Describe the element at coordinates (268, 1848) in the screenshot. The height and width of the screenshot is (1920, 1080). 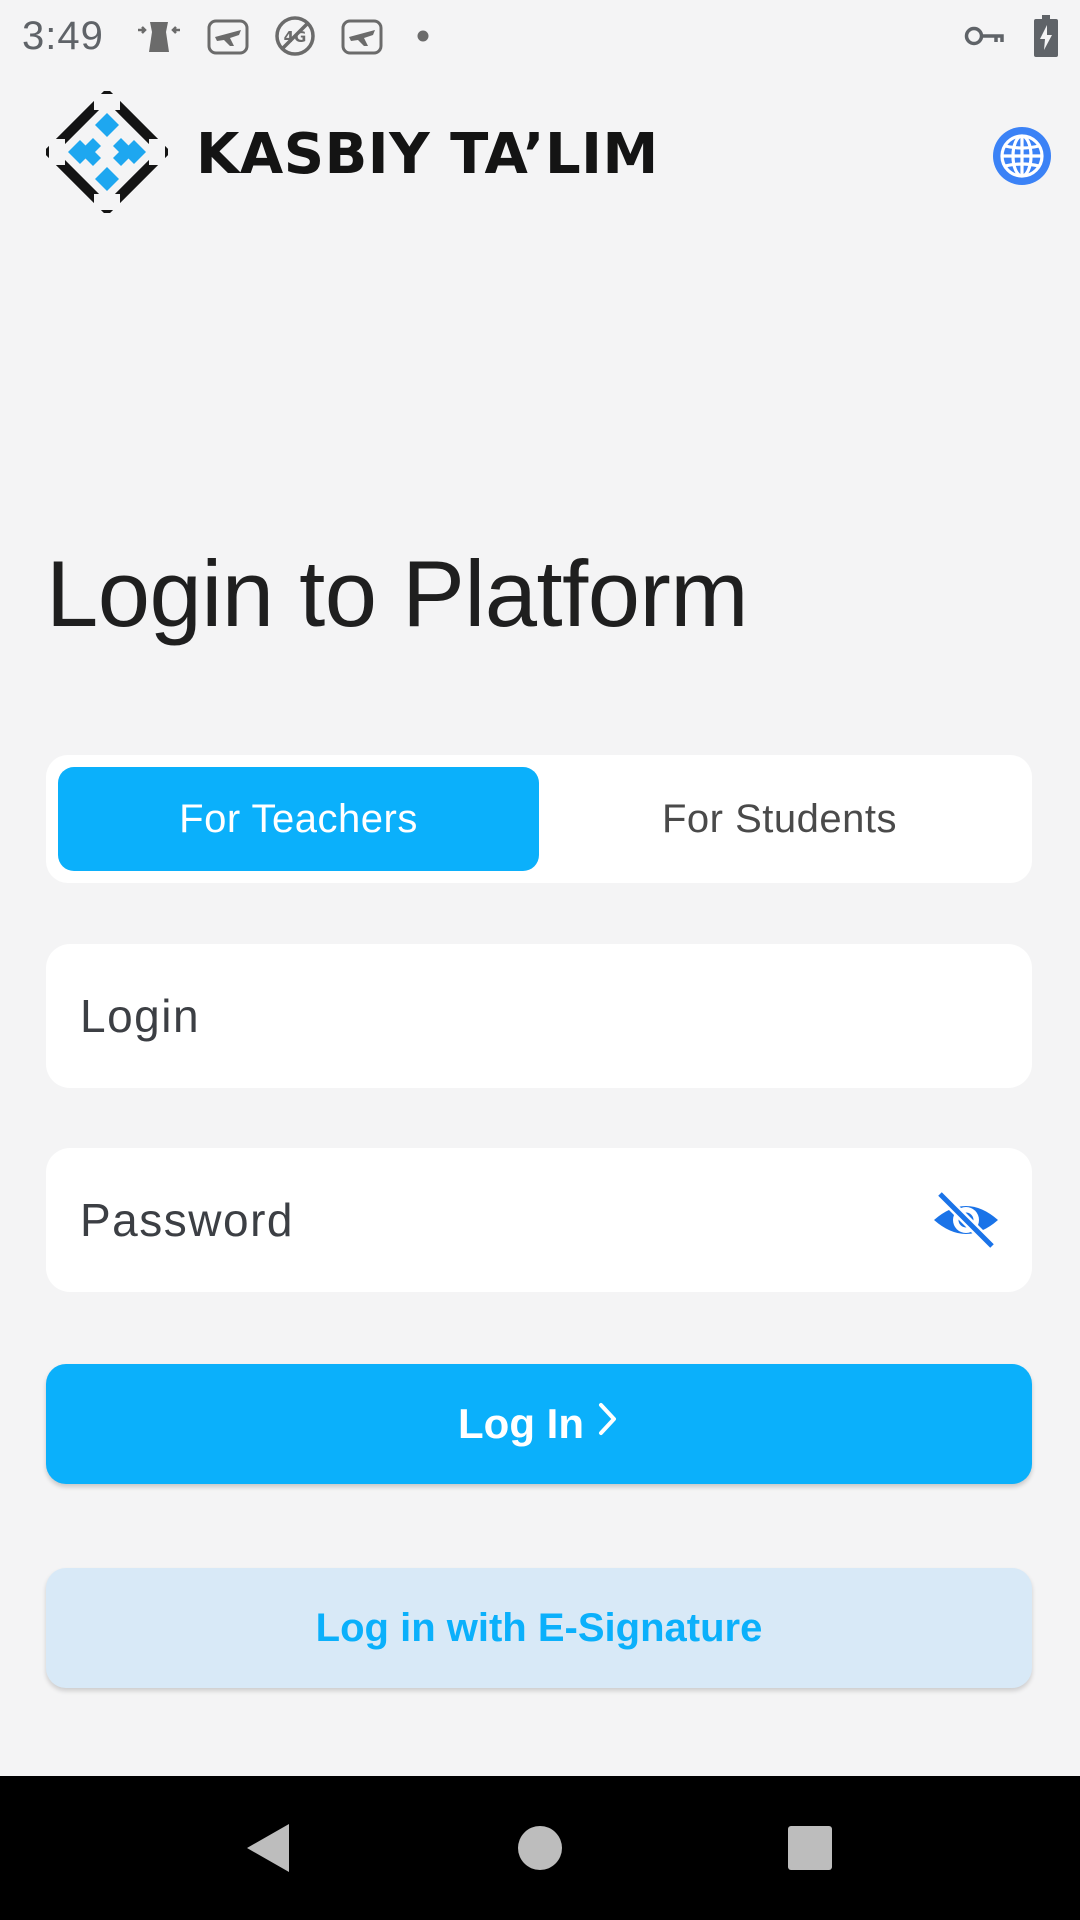
I see `back-icon` at that location.